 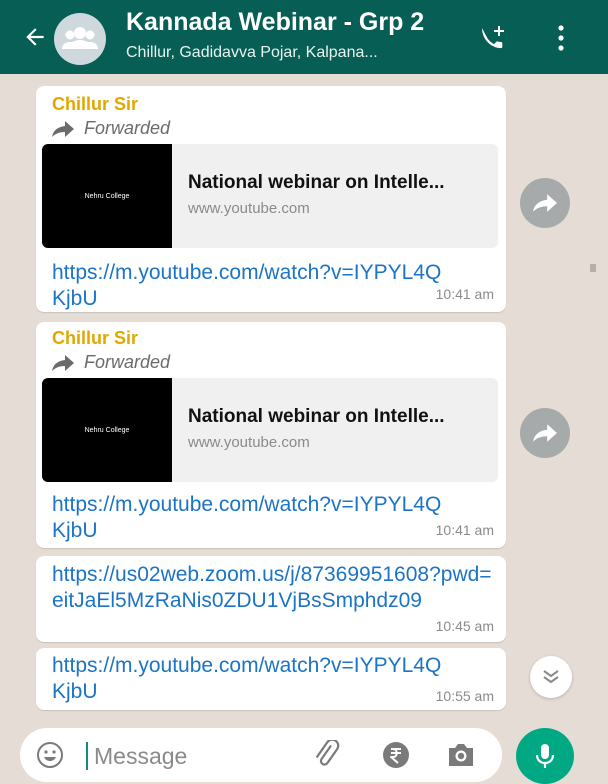 I want to click on message-input, so click(x=194, y=756).